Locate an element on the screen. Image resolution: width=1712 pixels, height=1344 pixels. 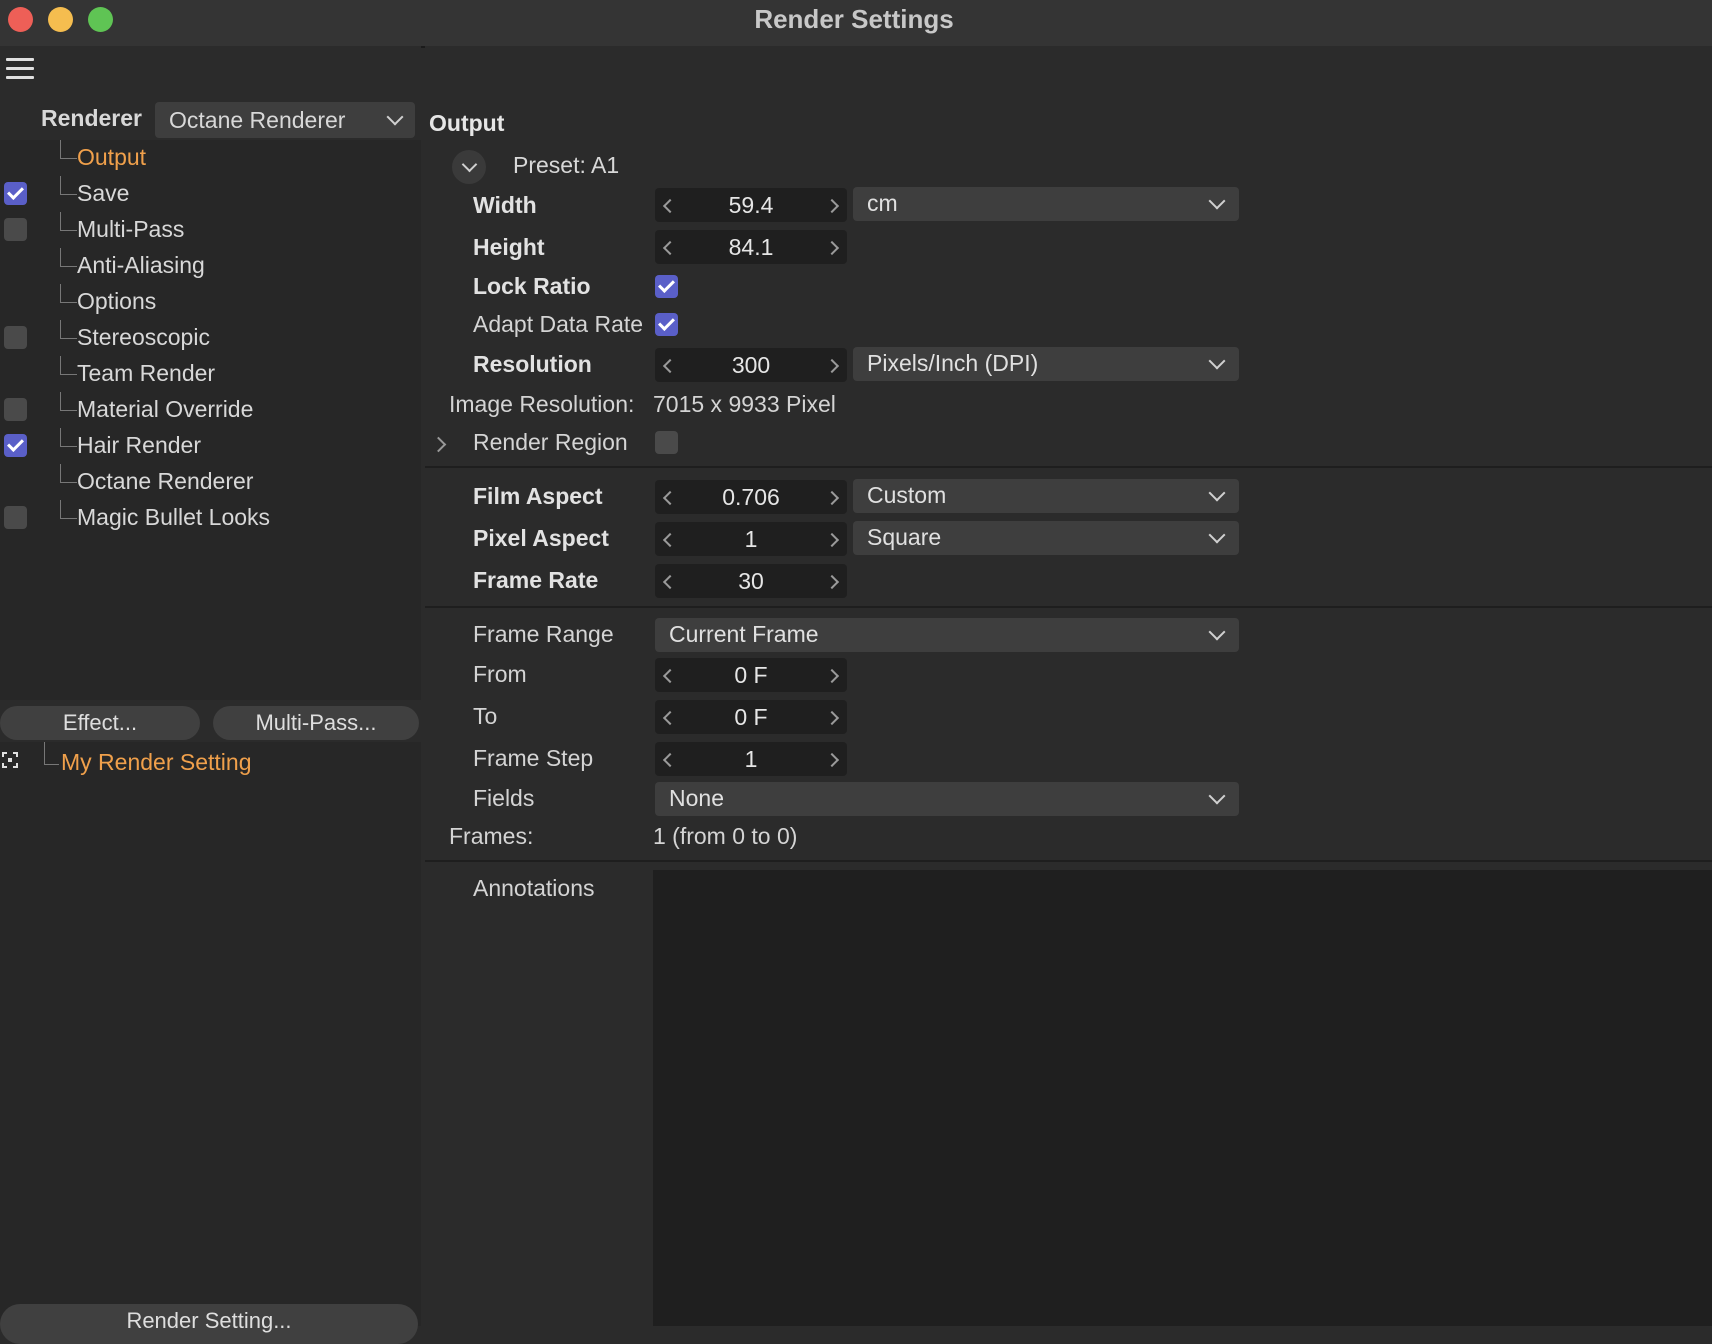
tree-item-label: Output is located at coordinates (112, 157).